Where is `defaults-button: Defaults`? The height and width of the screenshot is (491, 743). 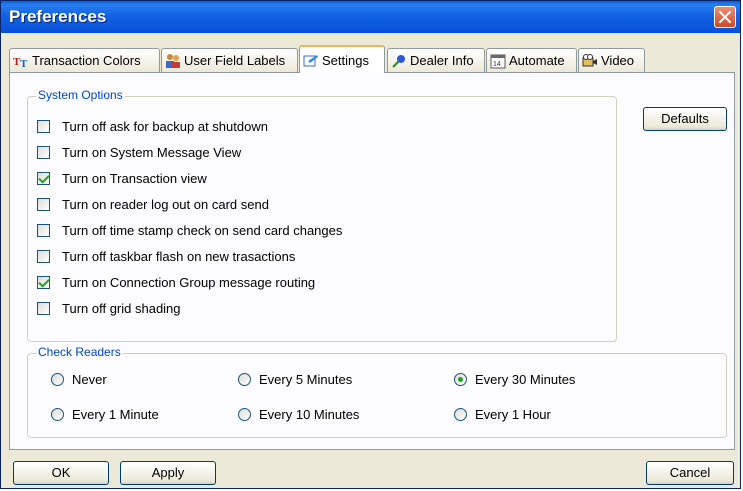 defaults-button: Defaults is located at coordinates (685, 119).